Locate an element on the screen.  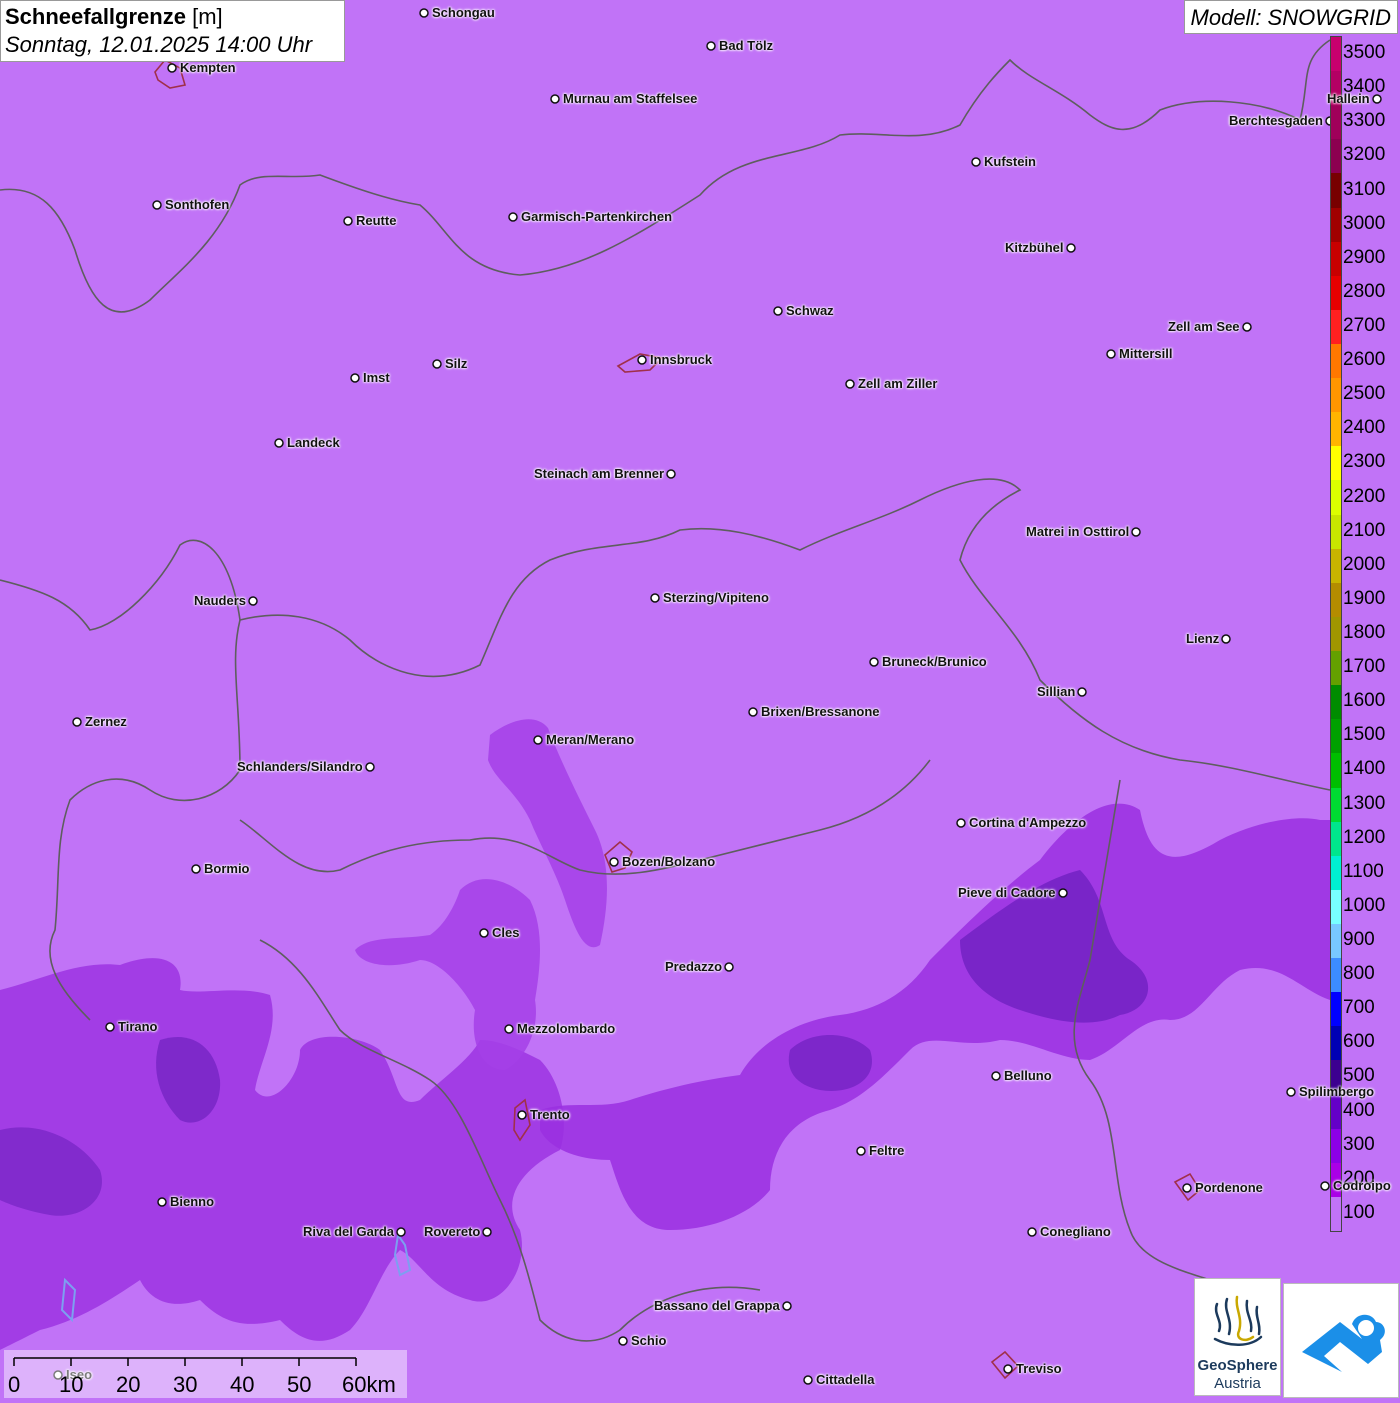
city-label: Murnau am Staffelsee is located at coordinates (630, 98).